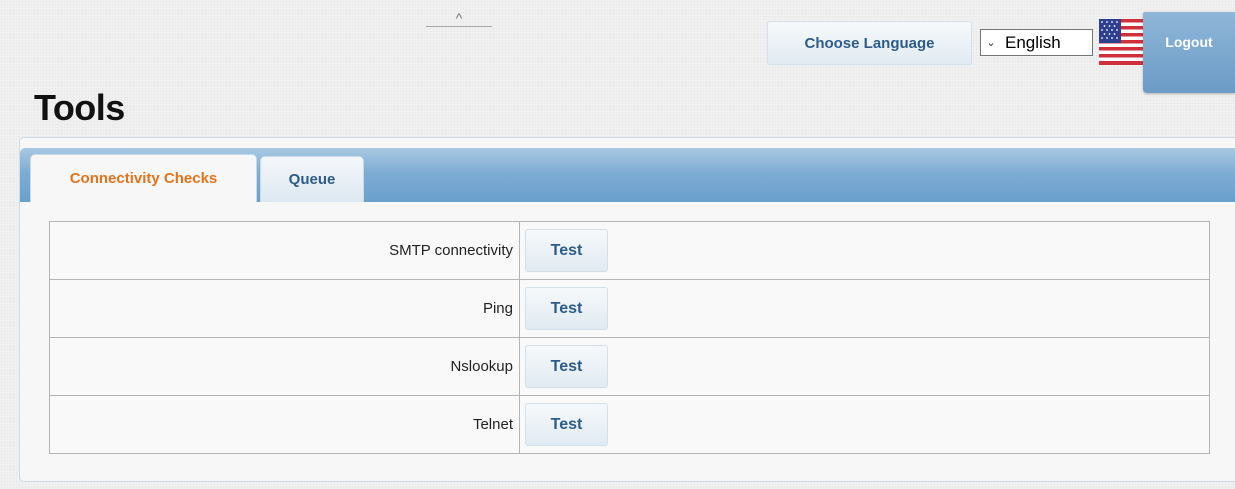  Describe the element at coordinates (1189, 52) in the screenshot. I see `logout-button: Logout` at that location.